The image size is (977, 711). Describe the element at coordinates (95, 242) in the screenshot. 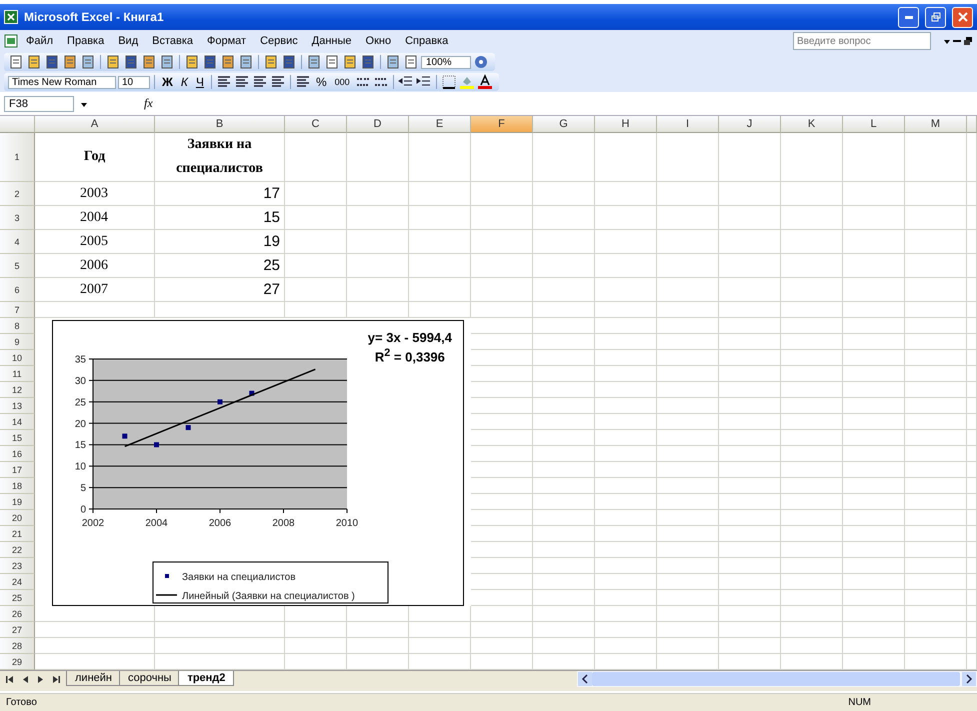

I see `table-cell: 2005` at that location.